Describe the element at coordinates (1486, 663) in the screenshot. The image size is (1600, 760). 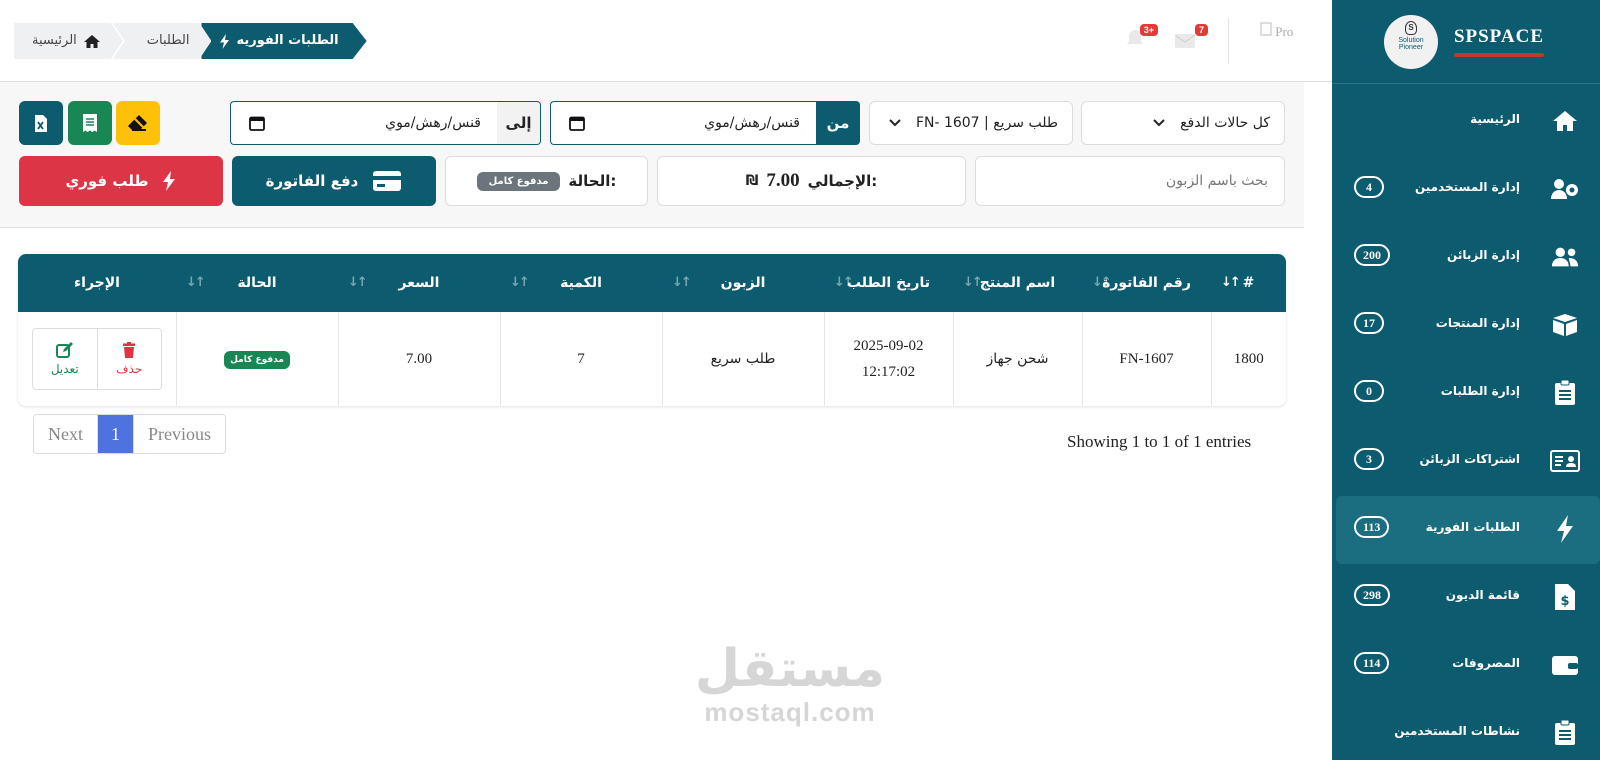
I see `sidebar-item-label: المصروفات` at that location.